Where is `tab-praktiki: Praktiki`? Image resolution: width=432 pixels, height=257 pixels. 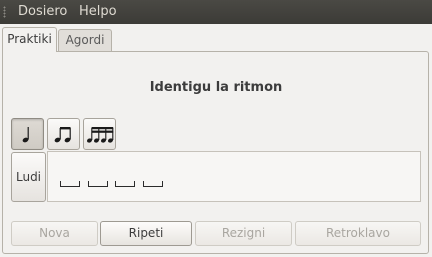
tab-praktiki: Praktiki is located at coordinates (29, 39).